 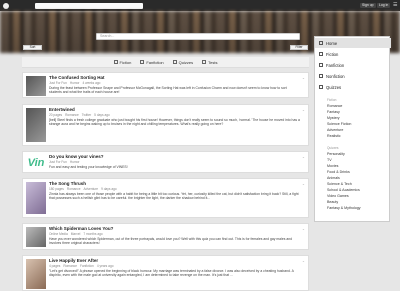 What do you see at coordinates (332, 54) in the screenshot?
I see `sidebar-item-label: Fiction` at bounding box center [332, 54].